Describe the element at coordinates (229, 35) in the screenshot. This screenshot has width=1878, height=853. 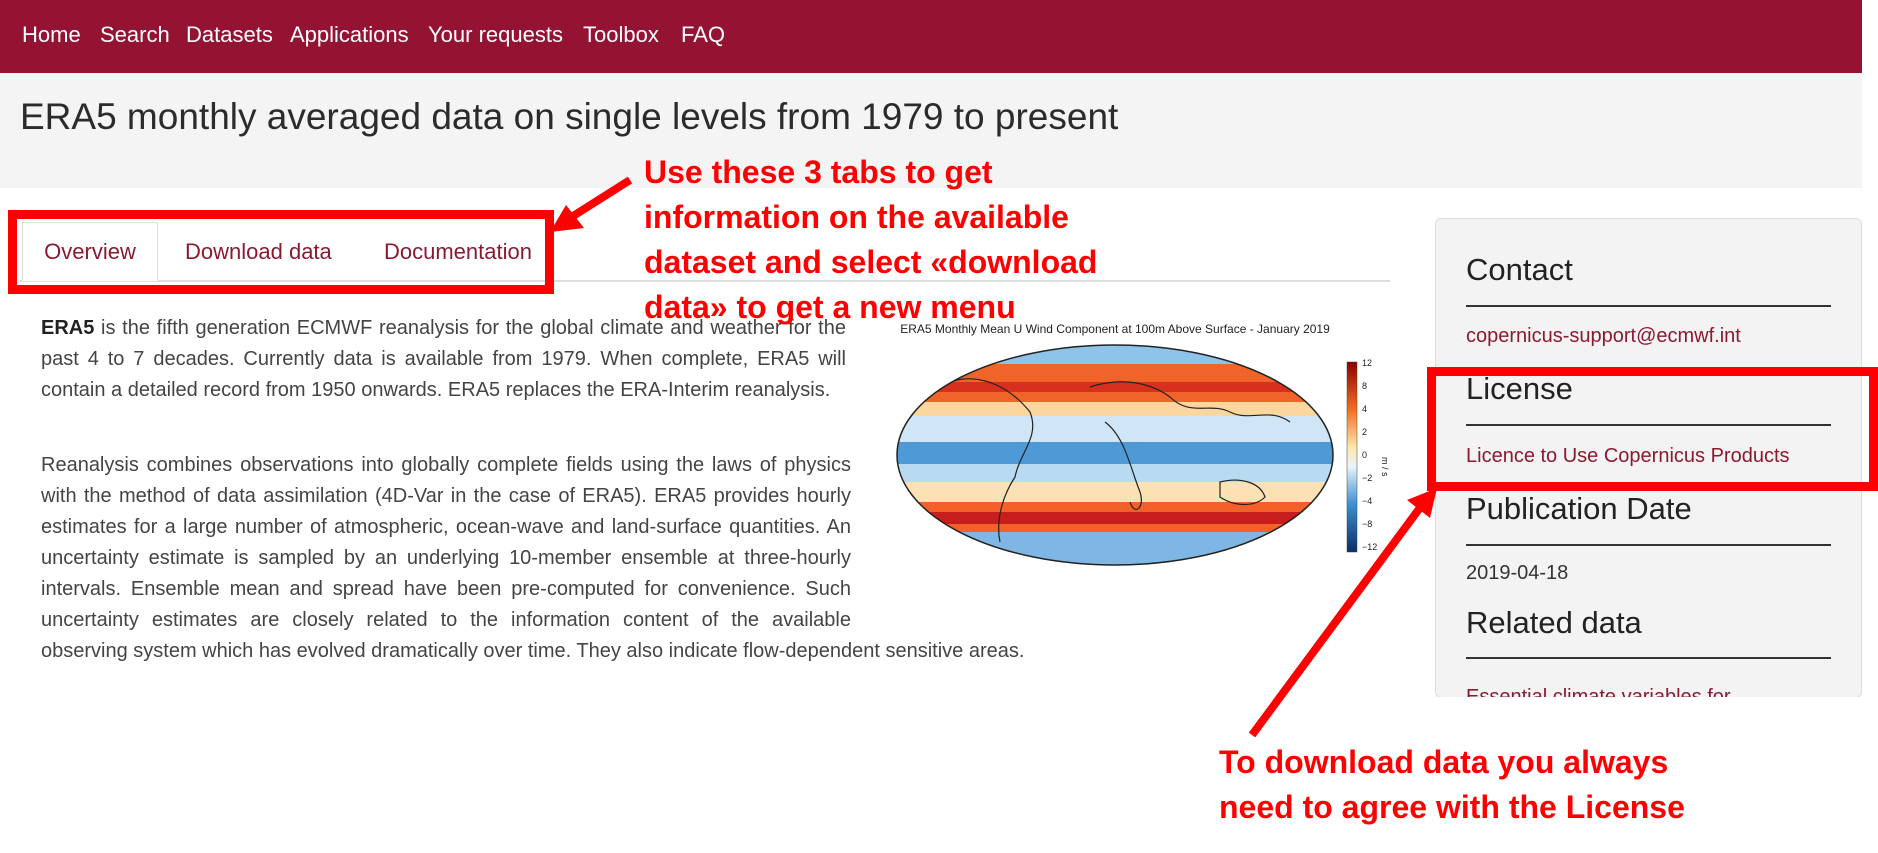
I see `nav-datasets: Datasets` at that location.